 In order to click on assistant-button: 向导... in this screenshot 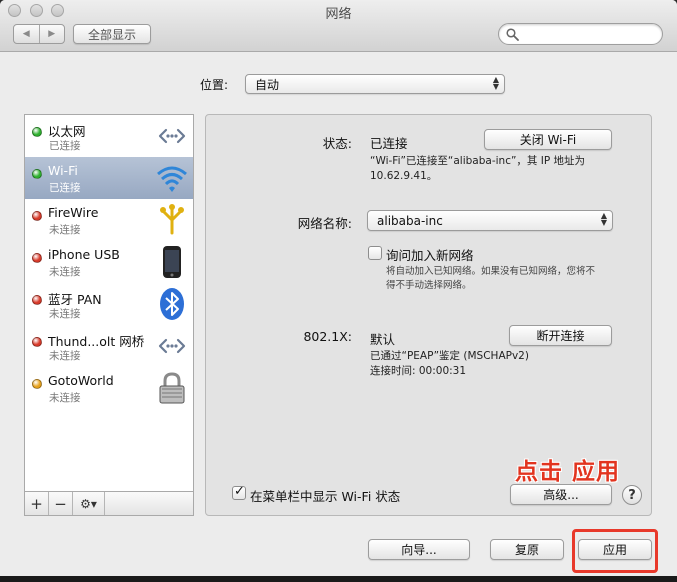, I will do `click(419, 549)`.